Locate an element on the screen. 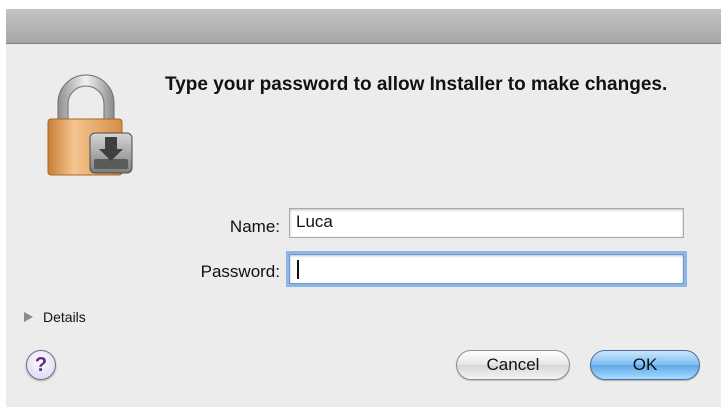 The width and height of the screenshot is (723, 407). cancel-button-label: Cancel is located at coordinates (513, 364).